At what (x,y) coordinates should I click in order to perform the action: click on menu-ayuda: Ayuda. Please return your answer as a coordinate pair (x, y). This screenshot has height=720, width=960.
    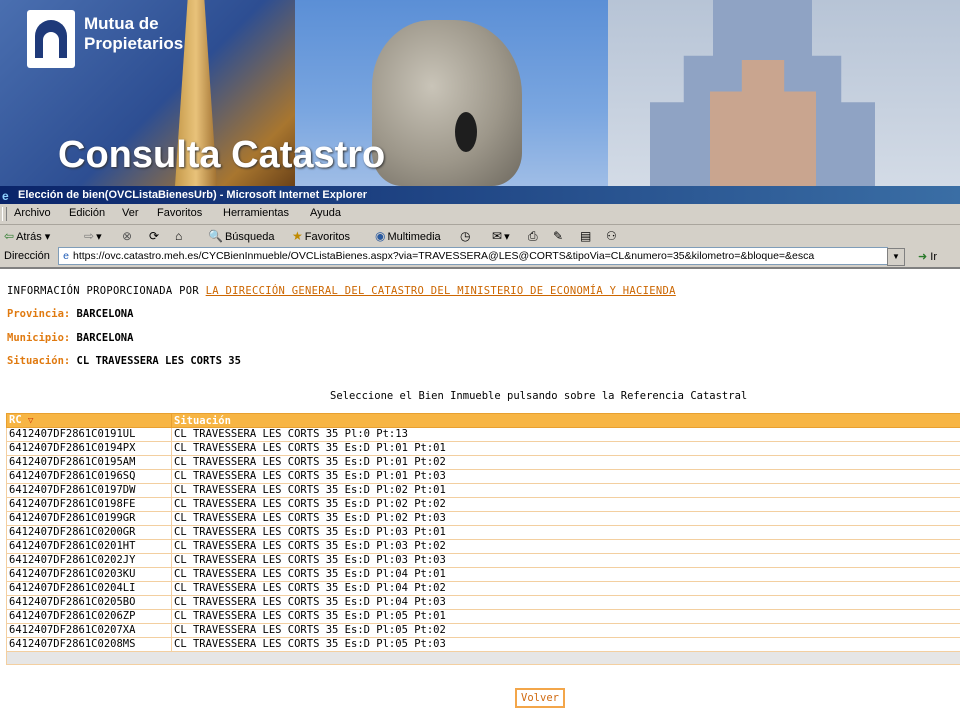
    Looking at the image, I should click on (325, 213).